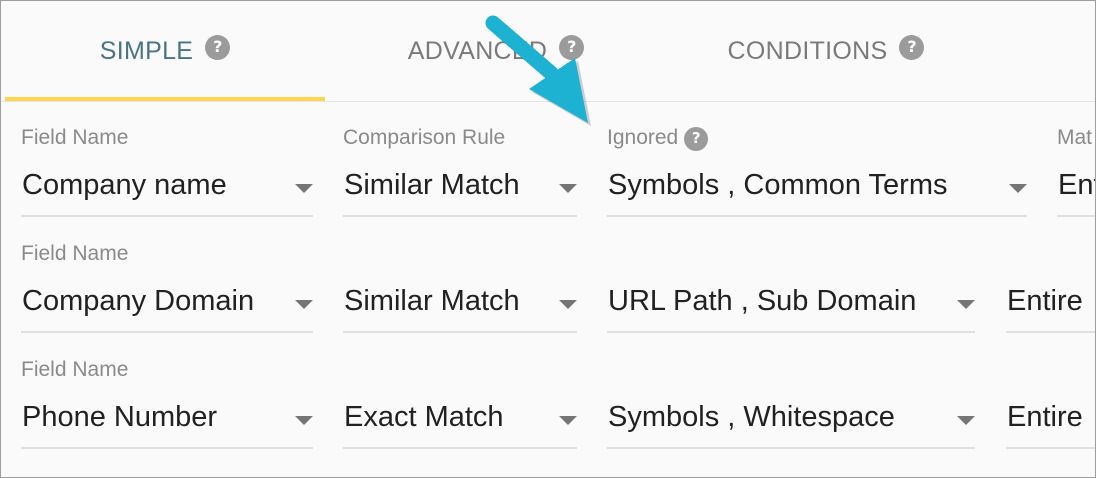 The height and width of the screenshot is (478, 1096). I want to click on field-name-value: Company name, so click(124, 185).